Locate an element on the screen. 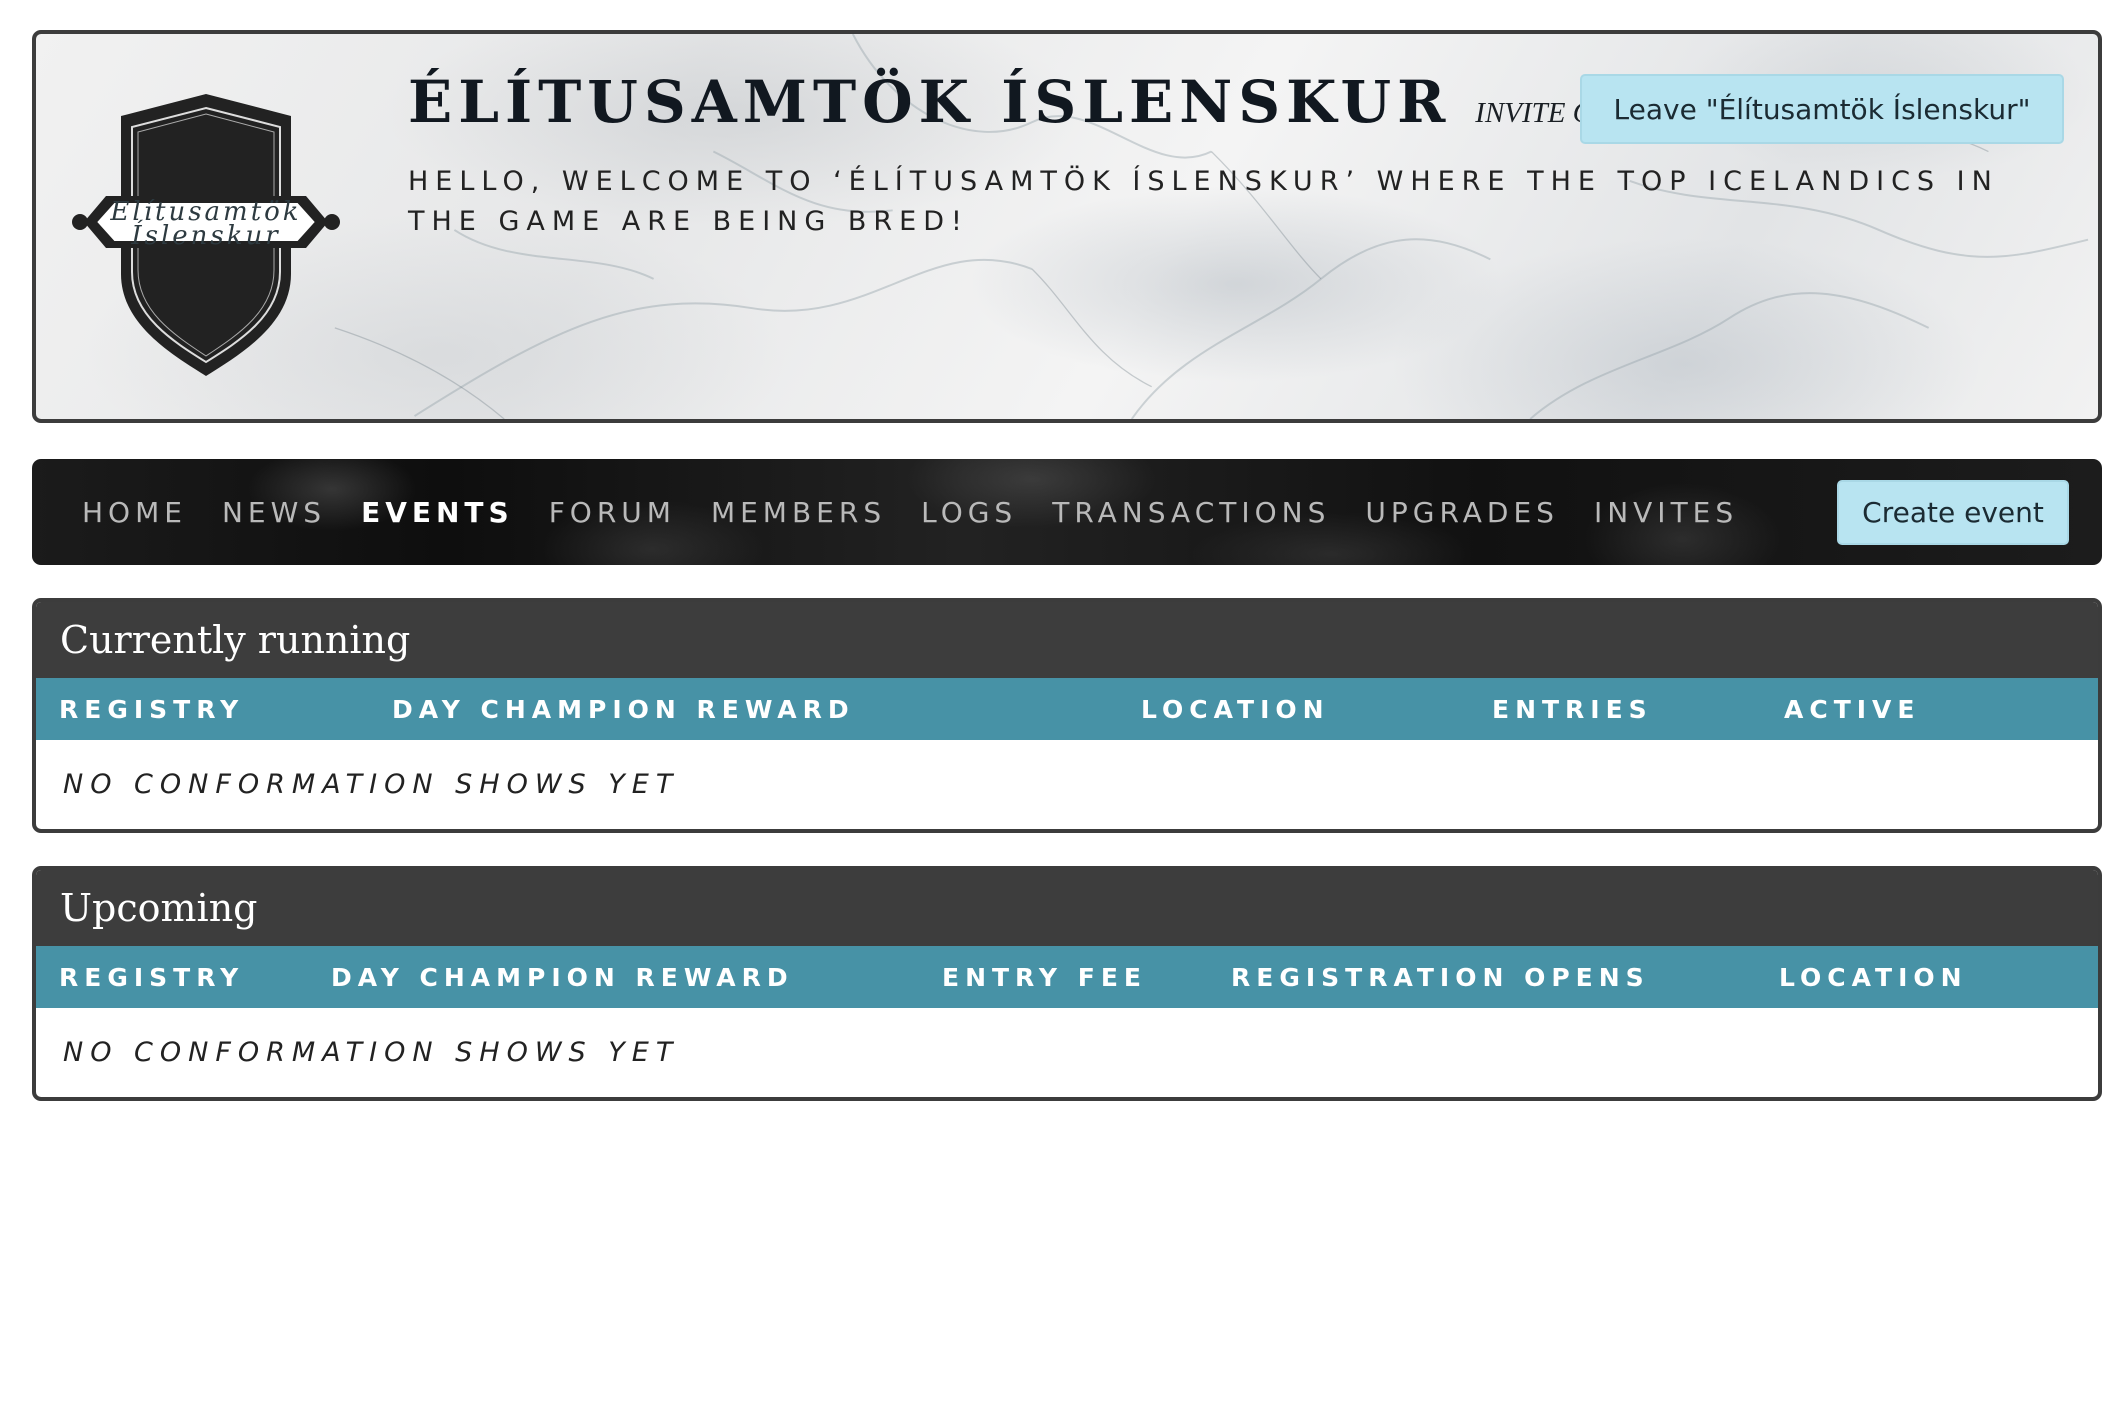 Image resolution: width=2127 pixels, height=1416 pixels. nav-item-home: Home is located at coordinates (134, 512).